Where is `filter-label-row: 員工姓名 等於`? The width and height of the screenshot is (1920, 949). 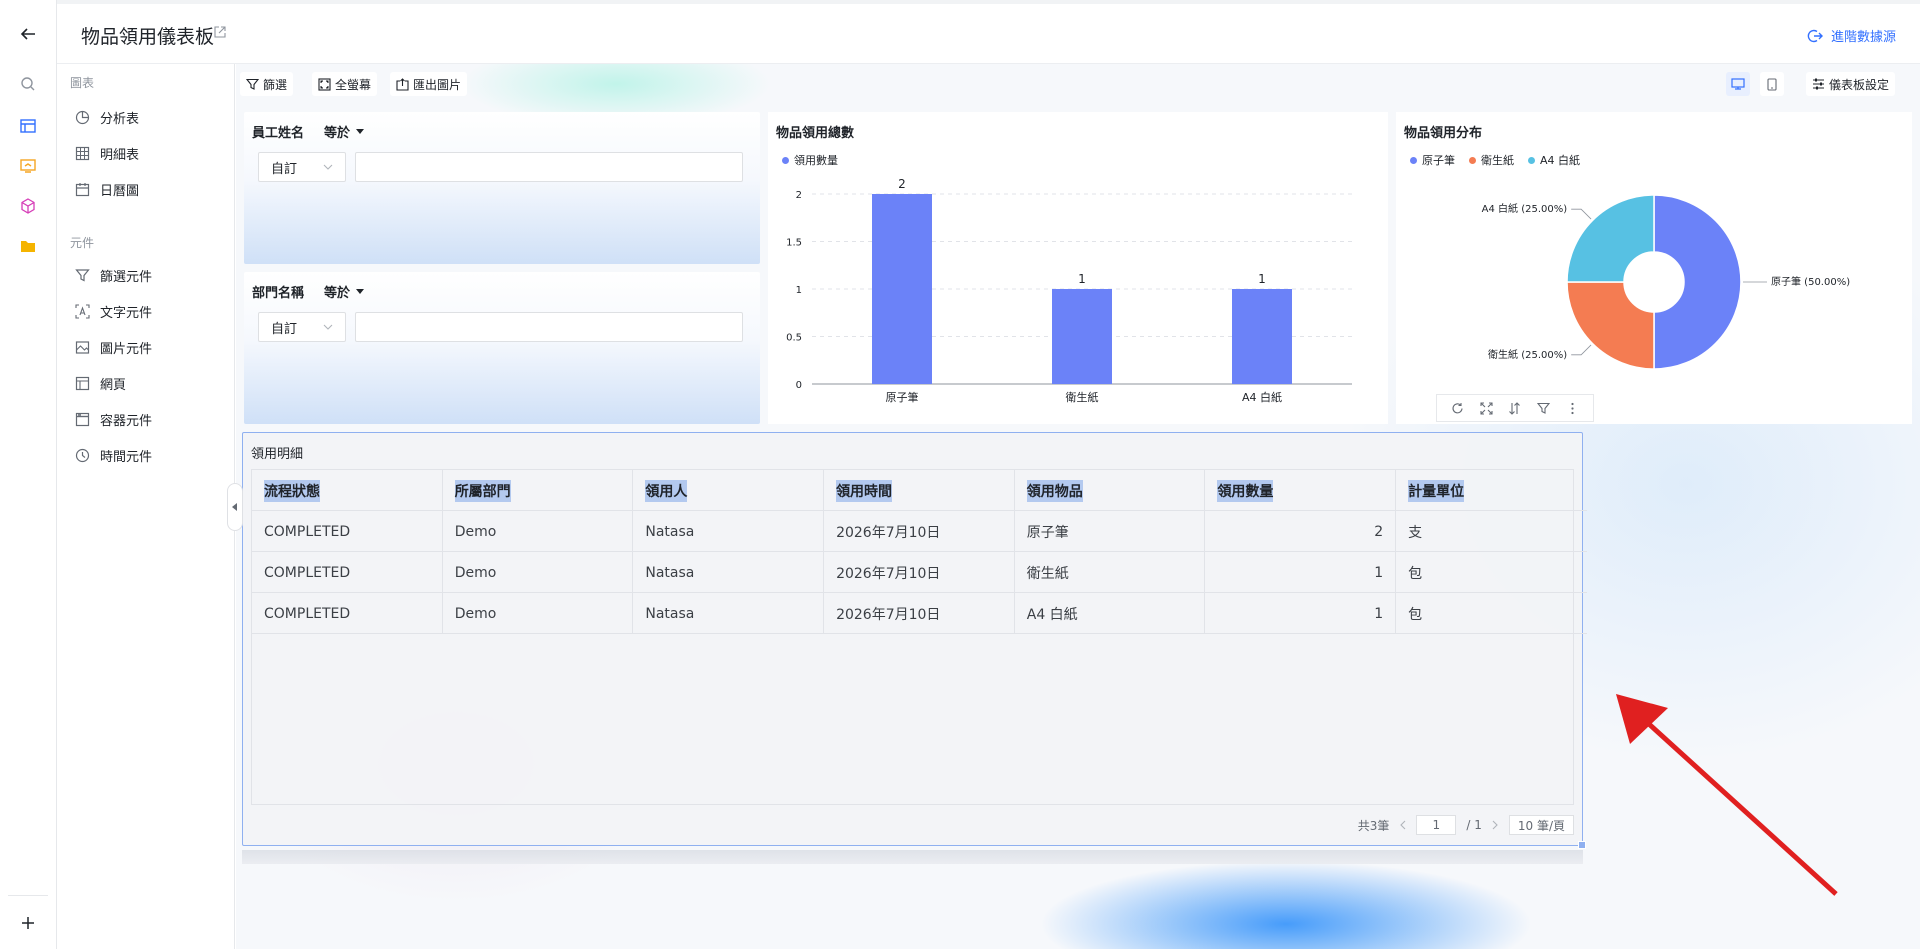
filter-label-row: 員工姓名 等於 is located at coordinates (308, 131).